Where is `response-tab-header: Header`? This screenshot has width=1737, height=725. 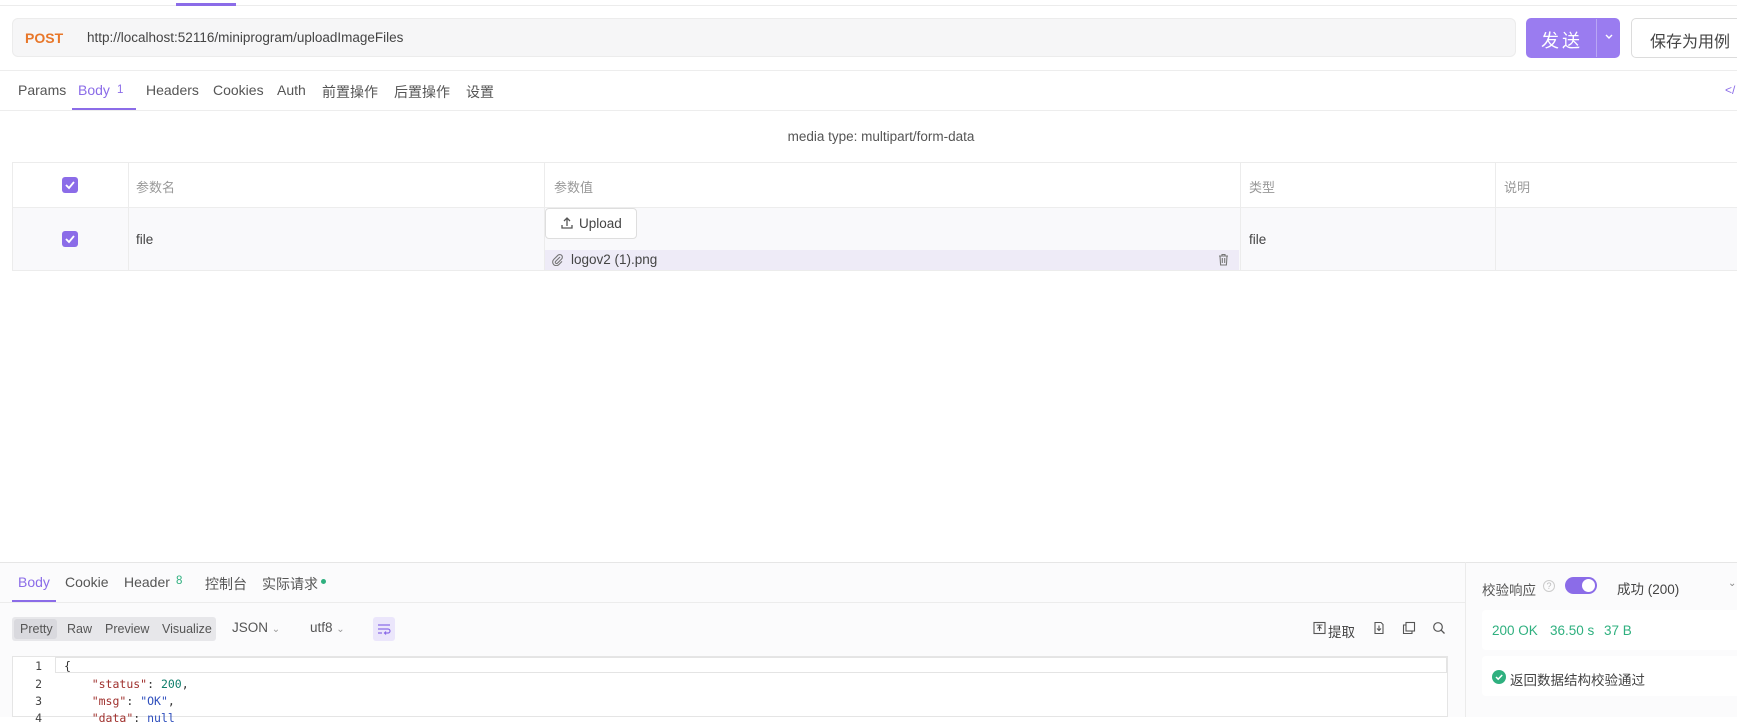 response-tab-header: Header is located at coordinates (147, 582).